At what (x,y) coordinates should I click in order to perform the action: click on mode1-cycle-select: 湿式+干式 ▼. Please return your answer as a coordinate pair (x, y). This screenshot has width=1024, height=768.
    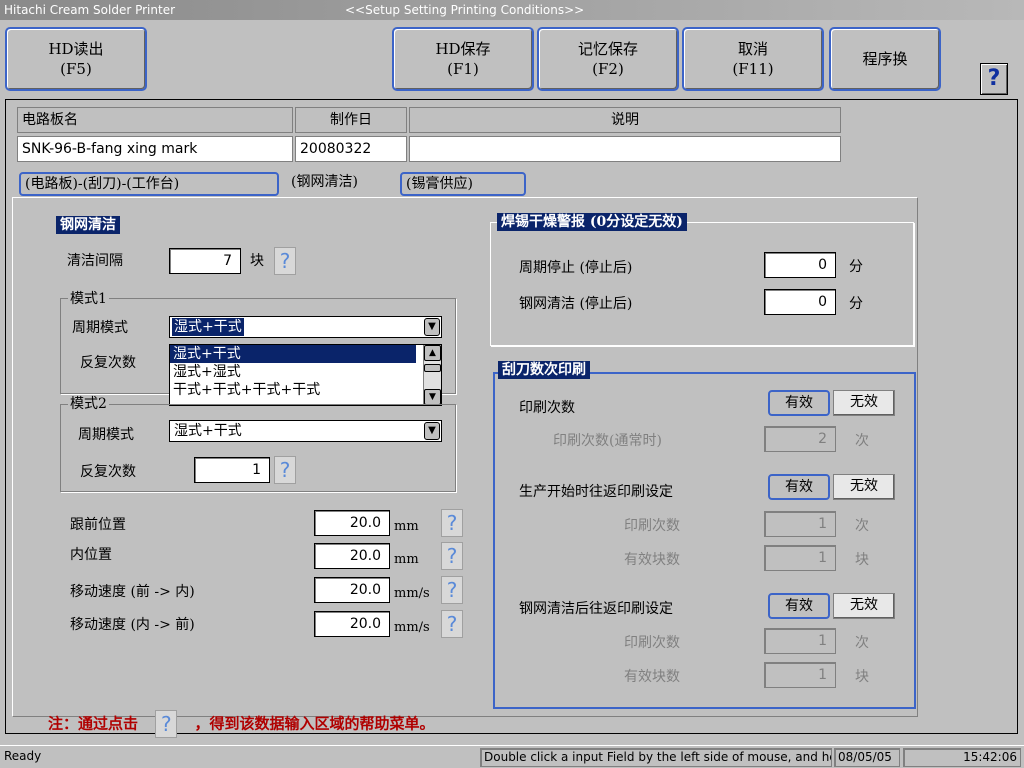
    Looking at the image, I should click on (305, 327).